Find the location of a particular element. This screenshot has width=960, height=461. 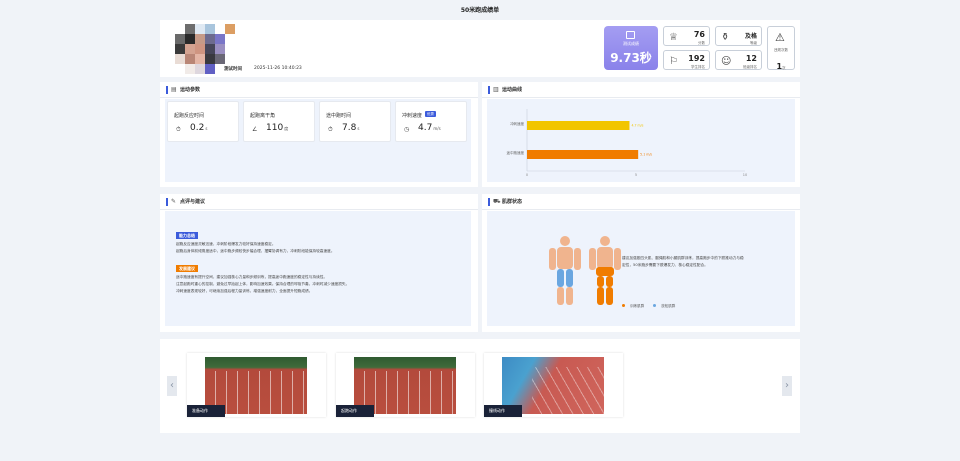

stat-grade: ⚱ 及格 等级 is located at coordinates (738, 36).